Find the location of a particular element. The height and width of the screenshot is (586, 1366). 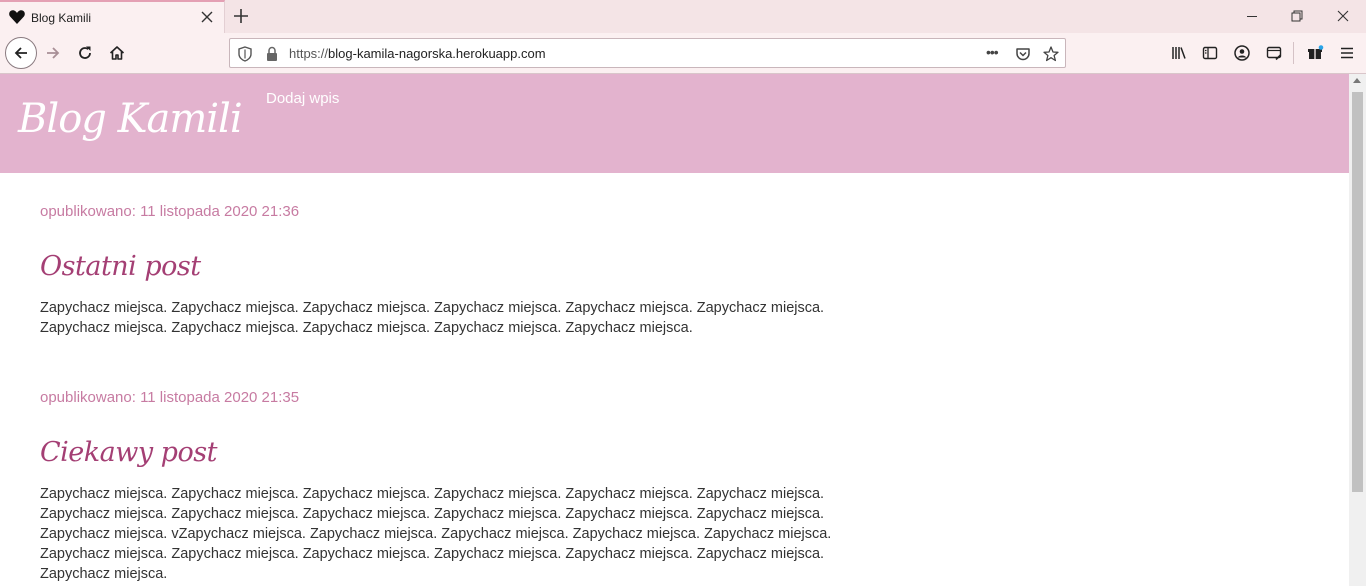

back-button is located at coordinates (21, 53).